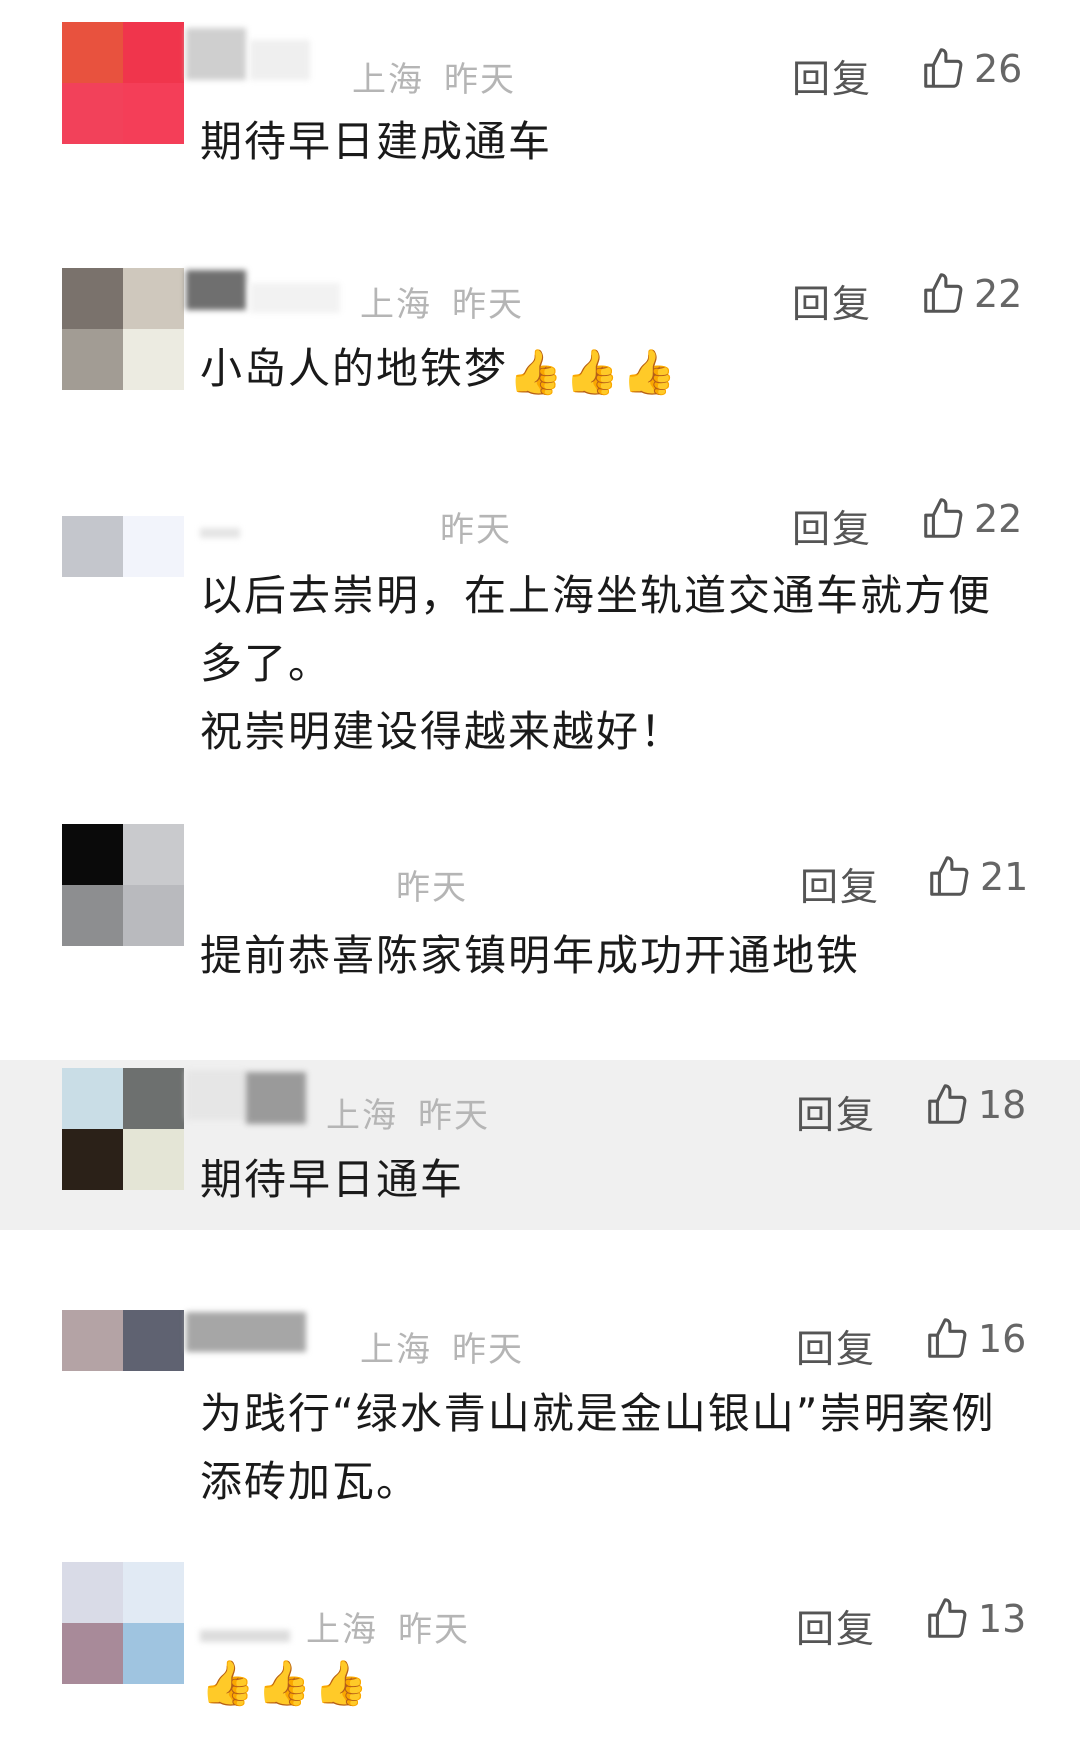  Describe the element at coordinates (442, 731) in the screenshot. I see `comment-text-line: 祝崇明建设得越来越好！` at that location.